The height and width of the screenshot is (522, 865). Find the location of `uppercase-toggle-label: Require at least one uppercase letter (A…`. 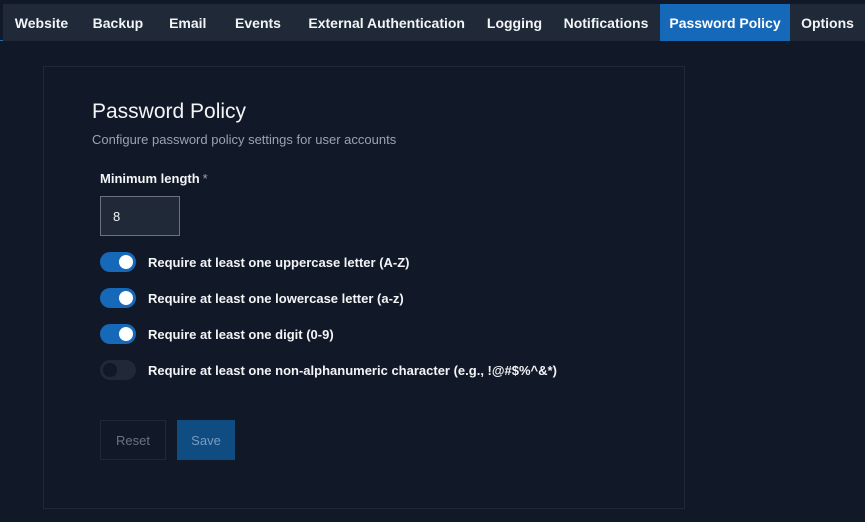

uppercase-toggle-label: Require at least one uppercase letter (A… is located at coordinates (279, 262).